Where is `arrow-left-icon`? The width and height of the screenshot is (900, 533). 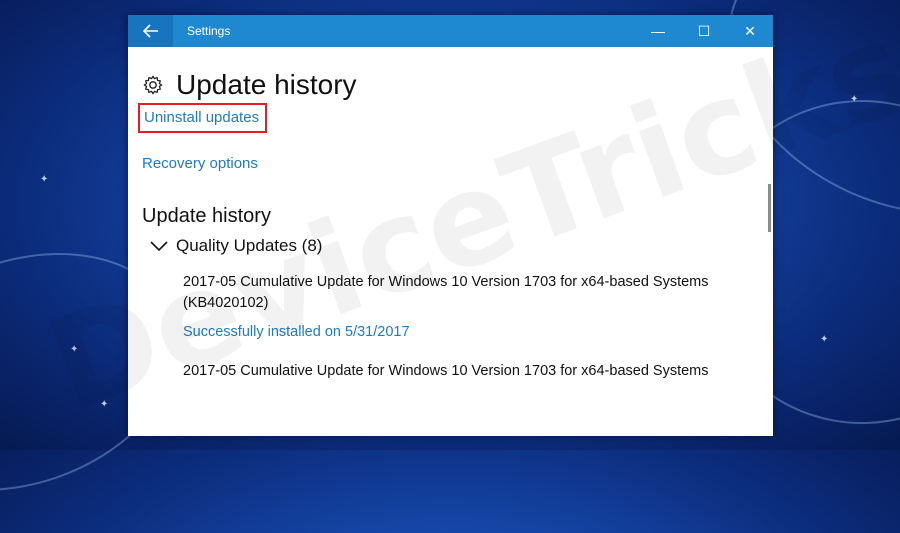
arrow-left-icon is located at coordinates (150, 31).